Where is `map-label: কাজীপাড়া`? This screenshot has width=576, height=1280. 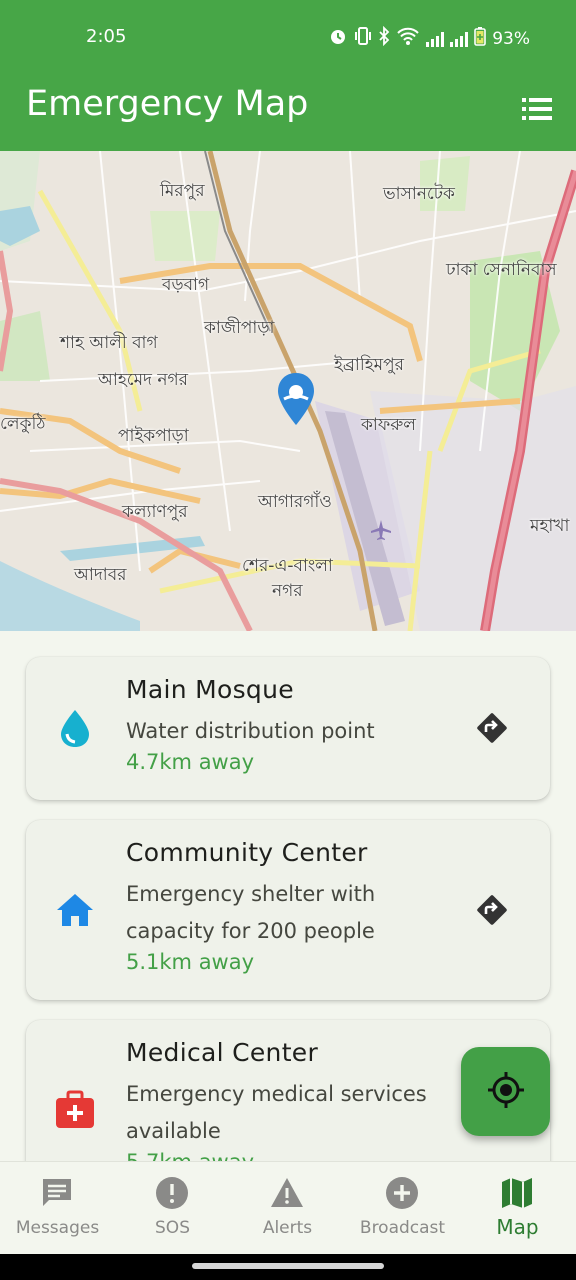 map-label: কাজীপাড়া is located at coordinates (239, 328).